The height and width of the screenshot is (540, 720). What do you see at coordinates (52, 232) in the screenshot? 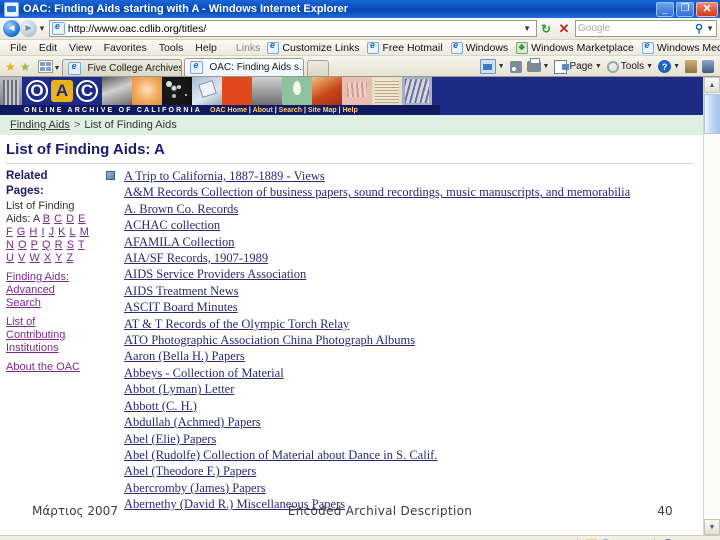
I see `letter-J: J` at bounding box center [52, 232].